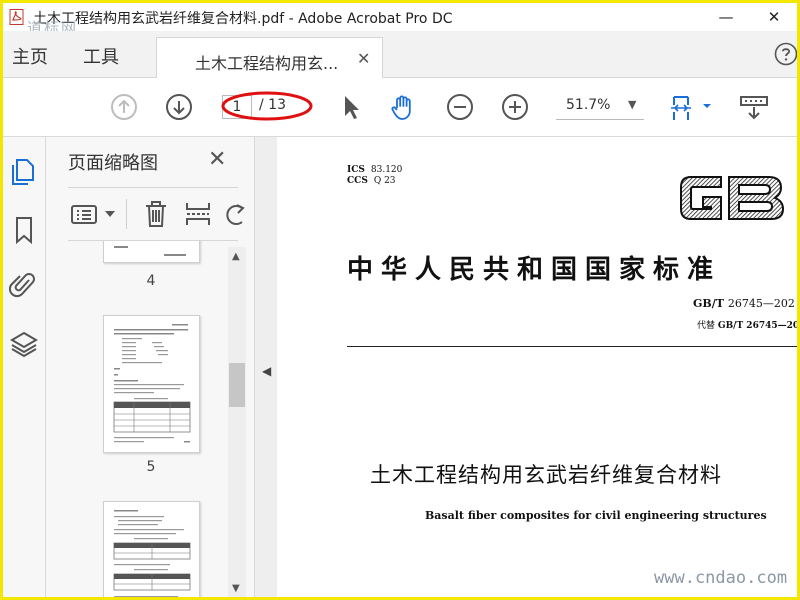 This screenshot has width=800, height=600. Describe the element at coordinates (351, 107) in the screenshot. I see `select-cursor-icon` at that location.